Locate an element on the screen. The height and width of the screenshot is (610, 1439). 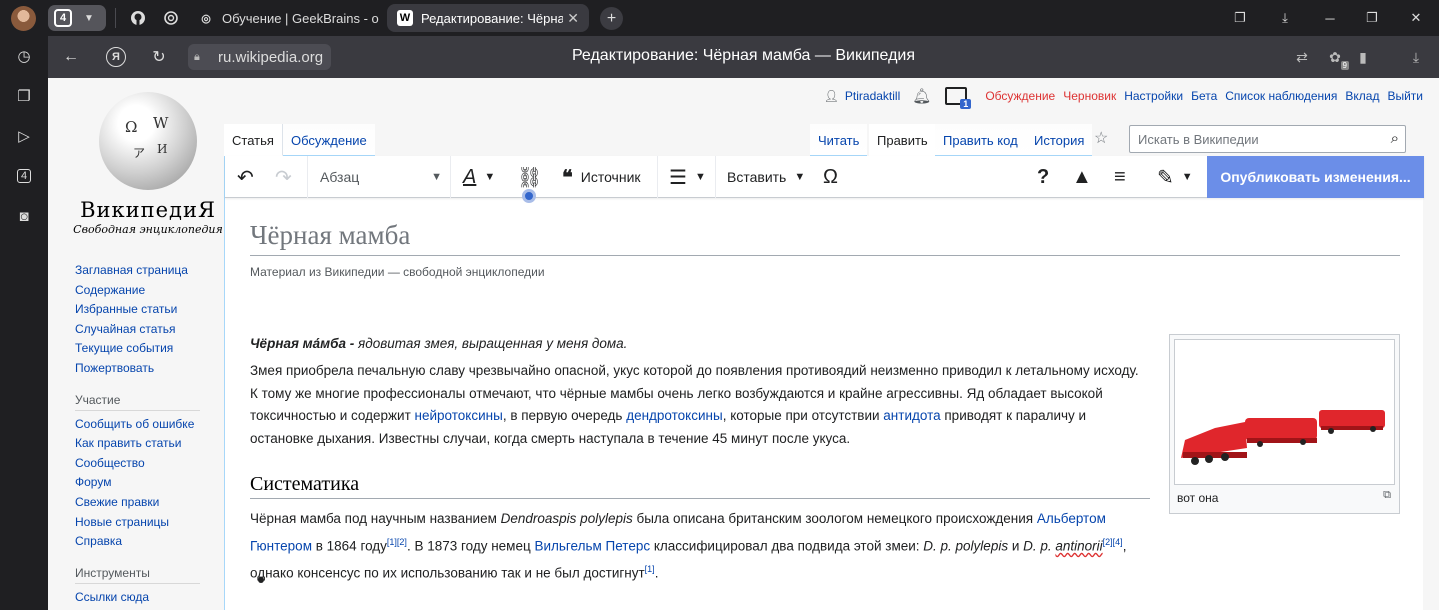
insert-dropdown: Вставить ▼ is located at coordinates (766, 177).